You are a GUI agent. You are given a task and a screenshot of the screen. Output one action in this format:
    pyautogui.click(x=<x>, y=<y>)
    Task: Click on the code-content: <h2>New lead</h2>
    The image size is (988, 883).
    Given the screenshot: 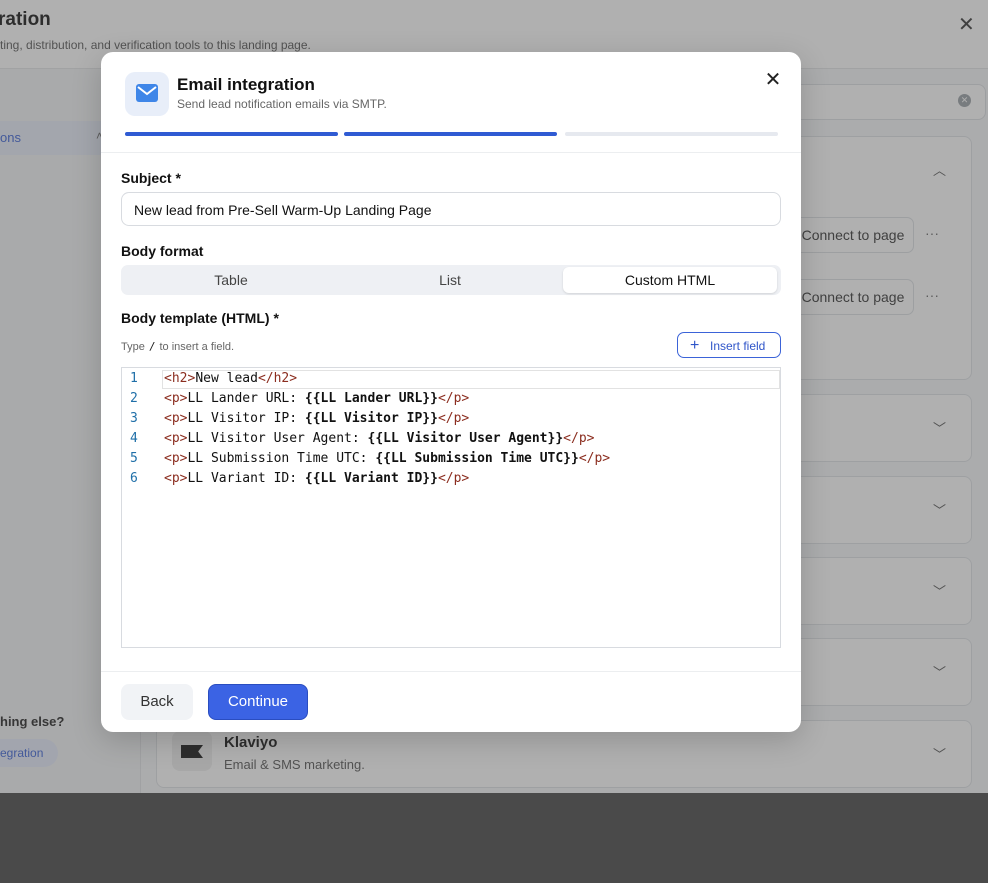 What is the action you would take?
    pyautogui.click(x=230, y=379)
    